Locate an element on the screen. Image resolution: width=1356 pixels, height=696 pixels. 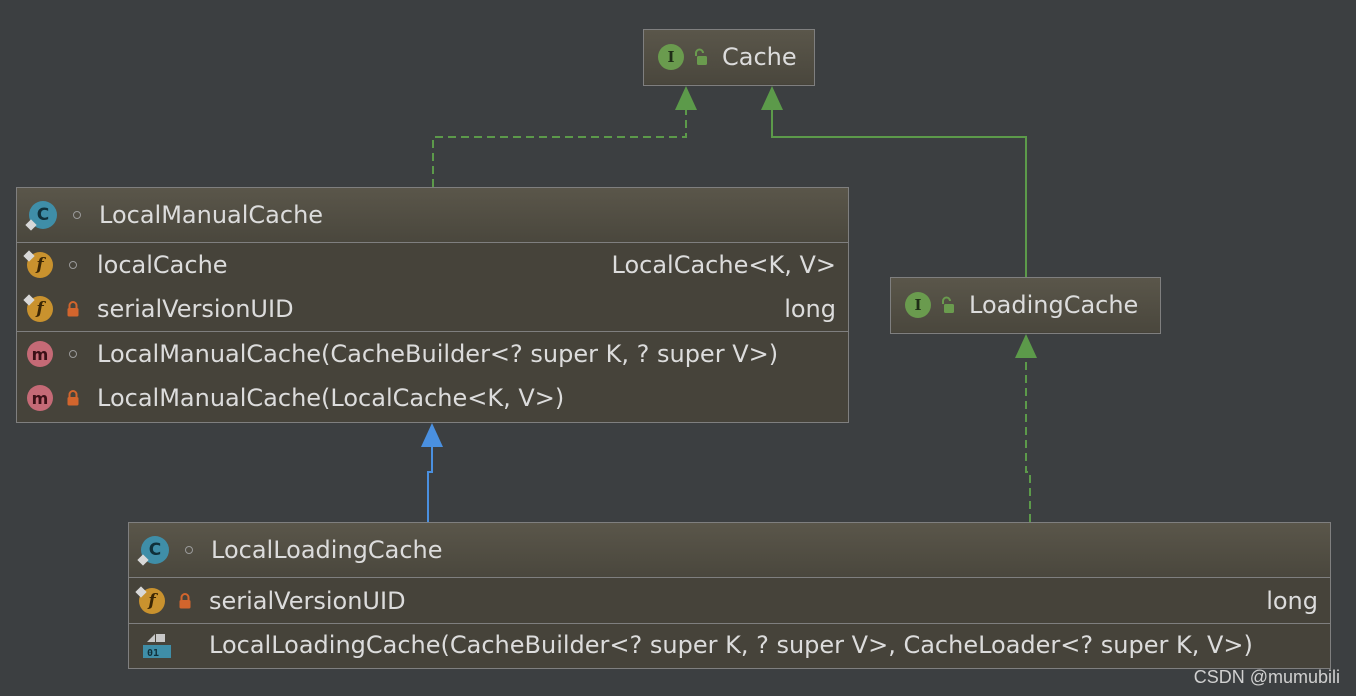
edge-localmanualcache-implements-cache is located at coordinates (564, 136).